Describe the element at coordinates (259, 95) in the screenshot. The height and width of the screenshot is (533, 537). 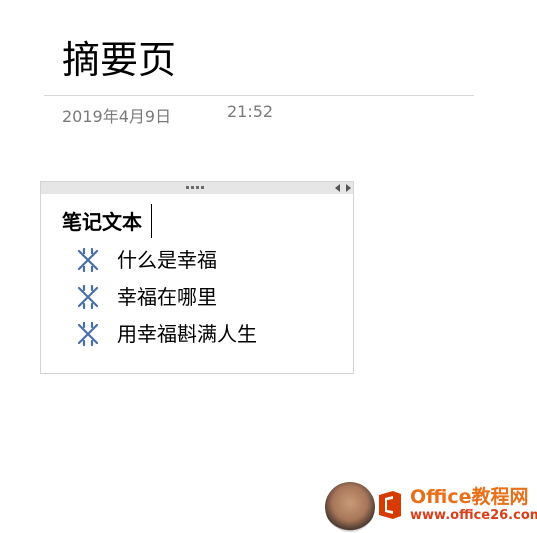
I see `title-divider` at that location.